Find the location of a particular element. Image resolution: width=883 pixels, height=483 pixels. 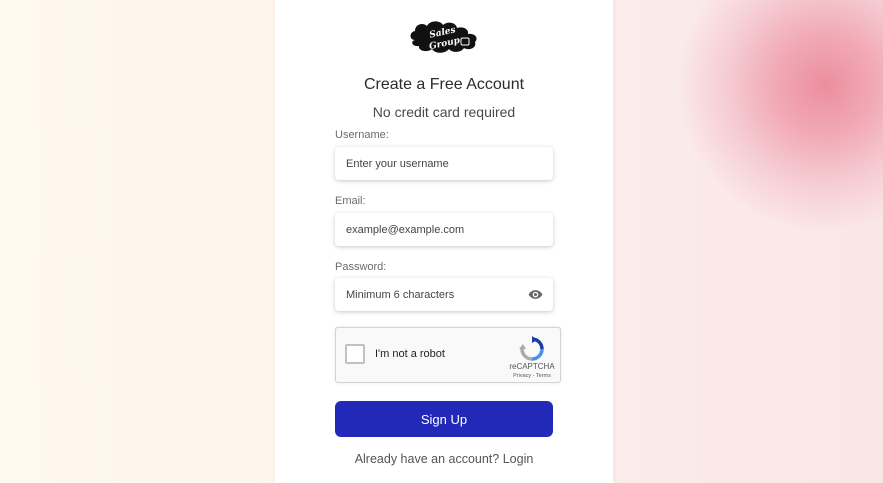

login-link: Login is located at coordinates (518, 459).